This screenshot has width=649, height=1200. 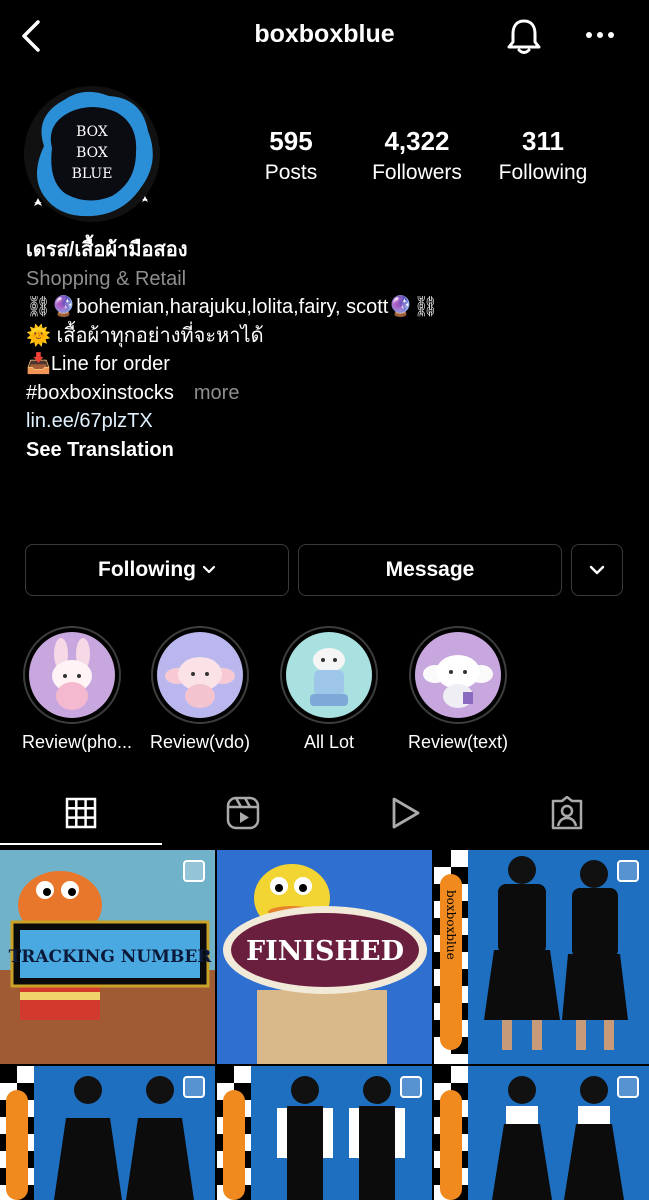 What do you see at coordinates (326, 450) in the screenshot?
I see `see-translation-link: See Translation` at bounding box center [326, 450].